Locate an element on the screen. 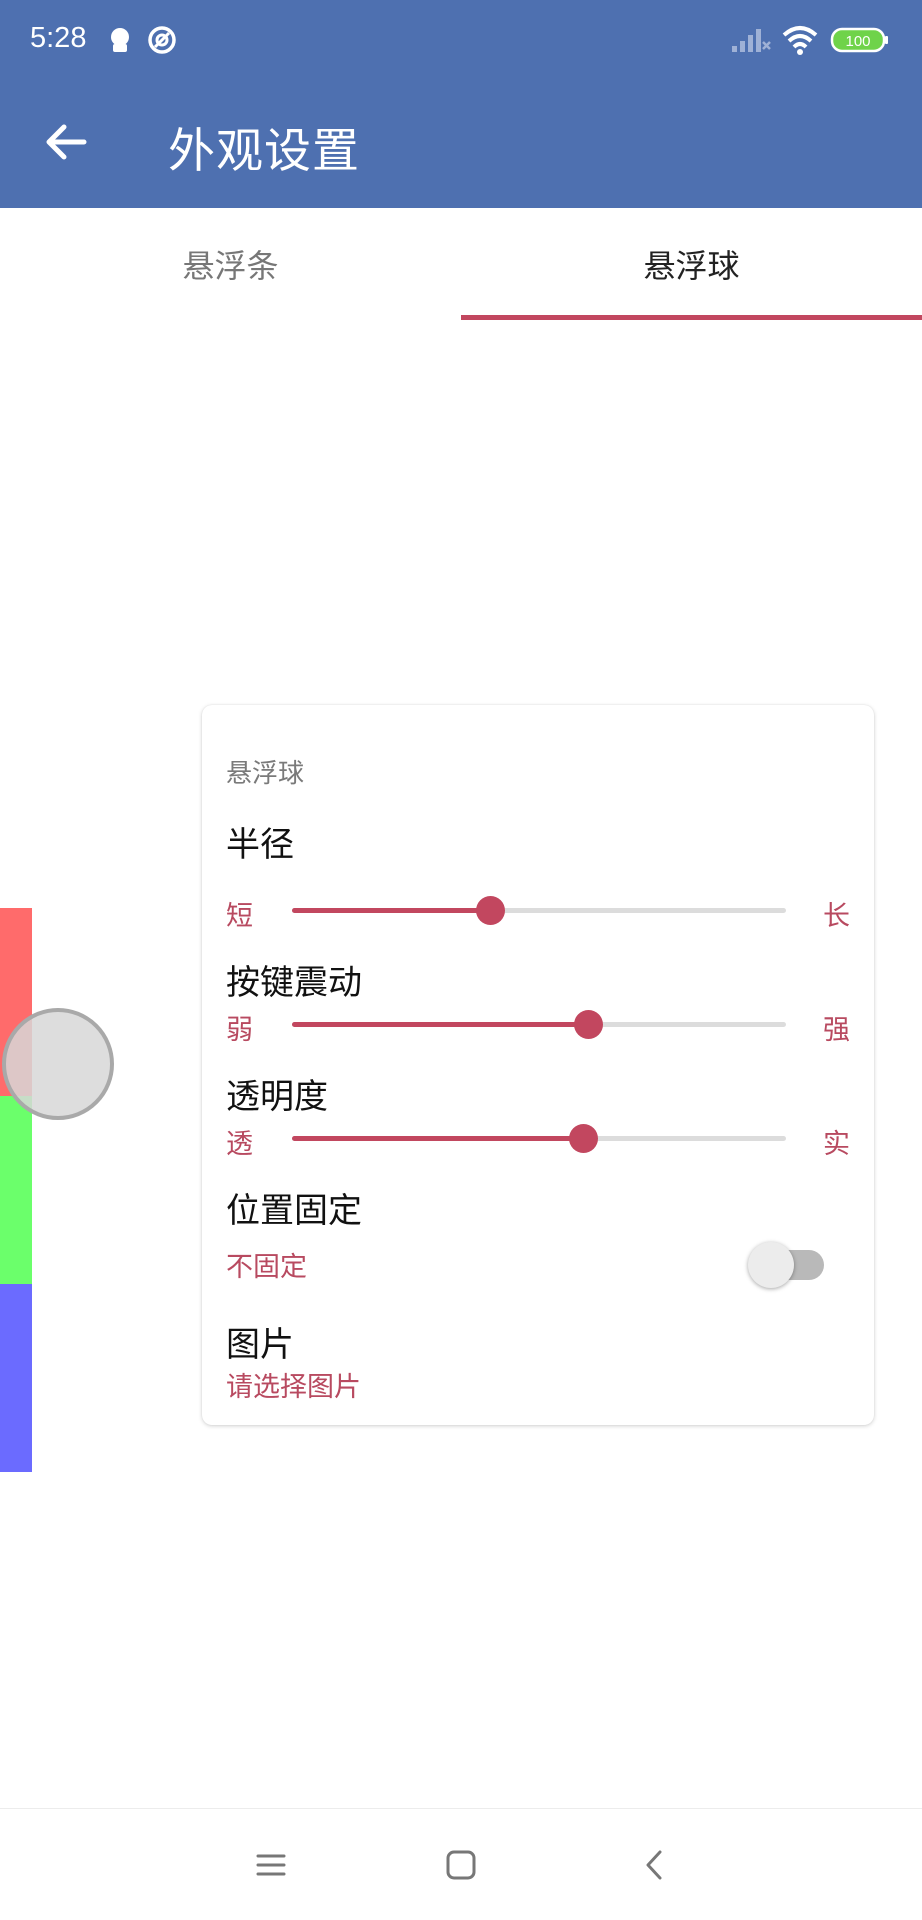 The width and height of the screenshot is (922, 1920). opacity-slider is located at coordinates (539, 1138).